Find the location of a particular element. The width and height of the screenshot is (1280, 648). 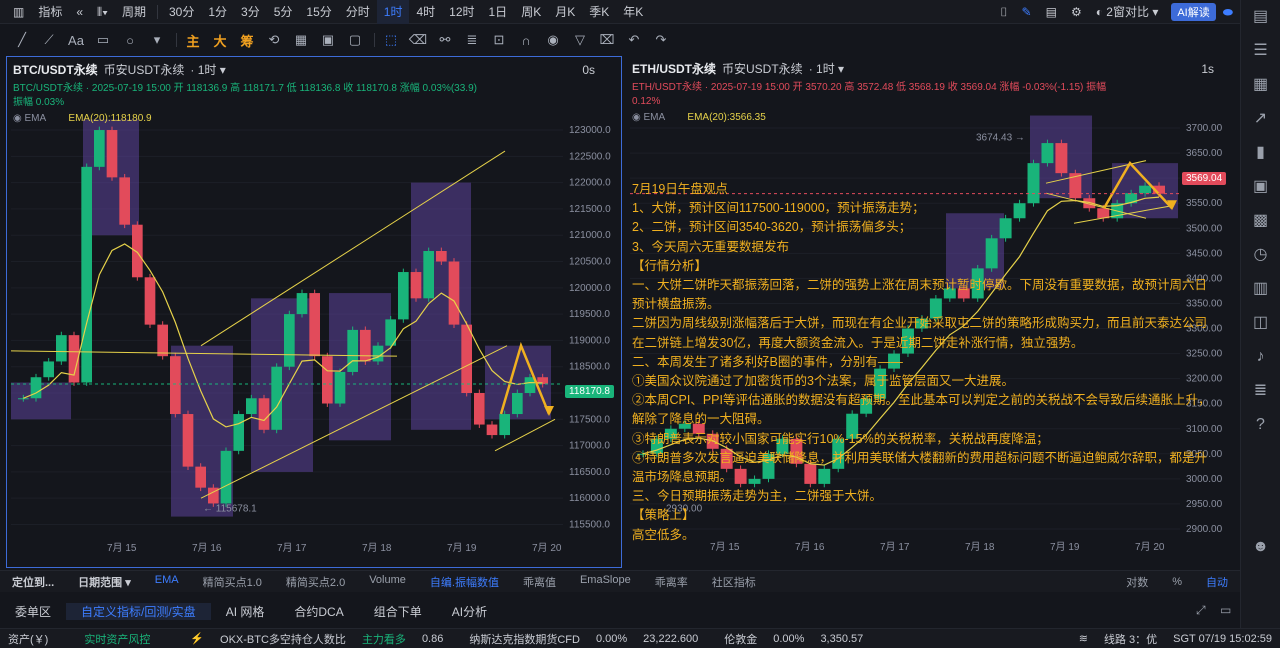

log-scale-toggle: 对数 is located at coordinates (1137, 582).